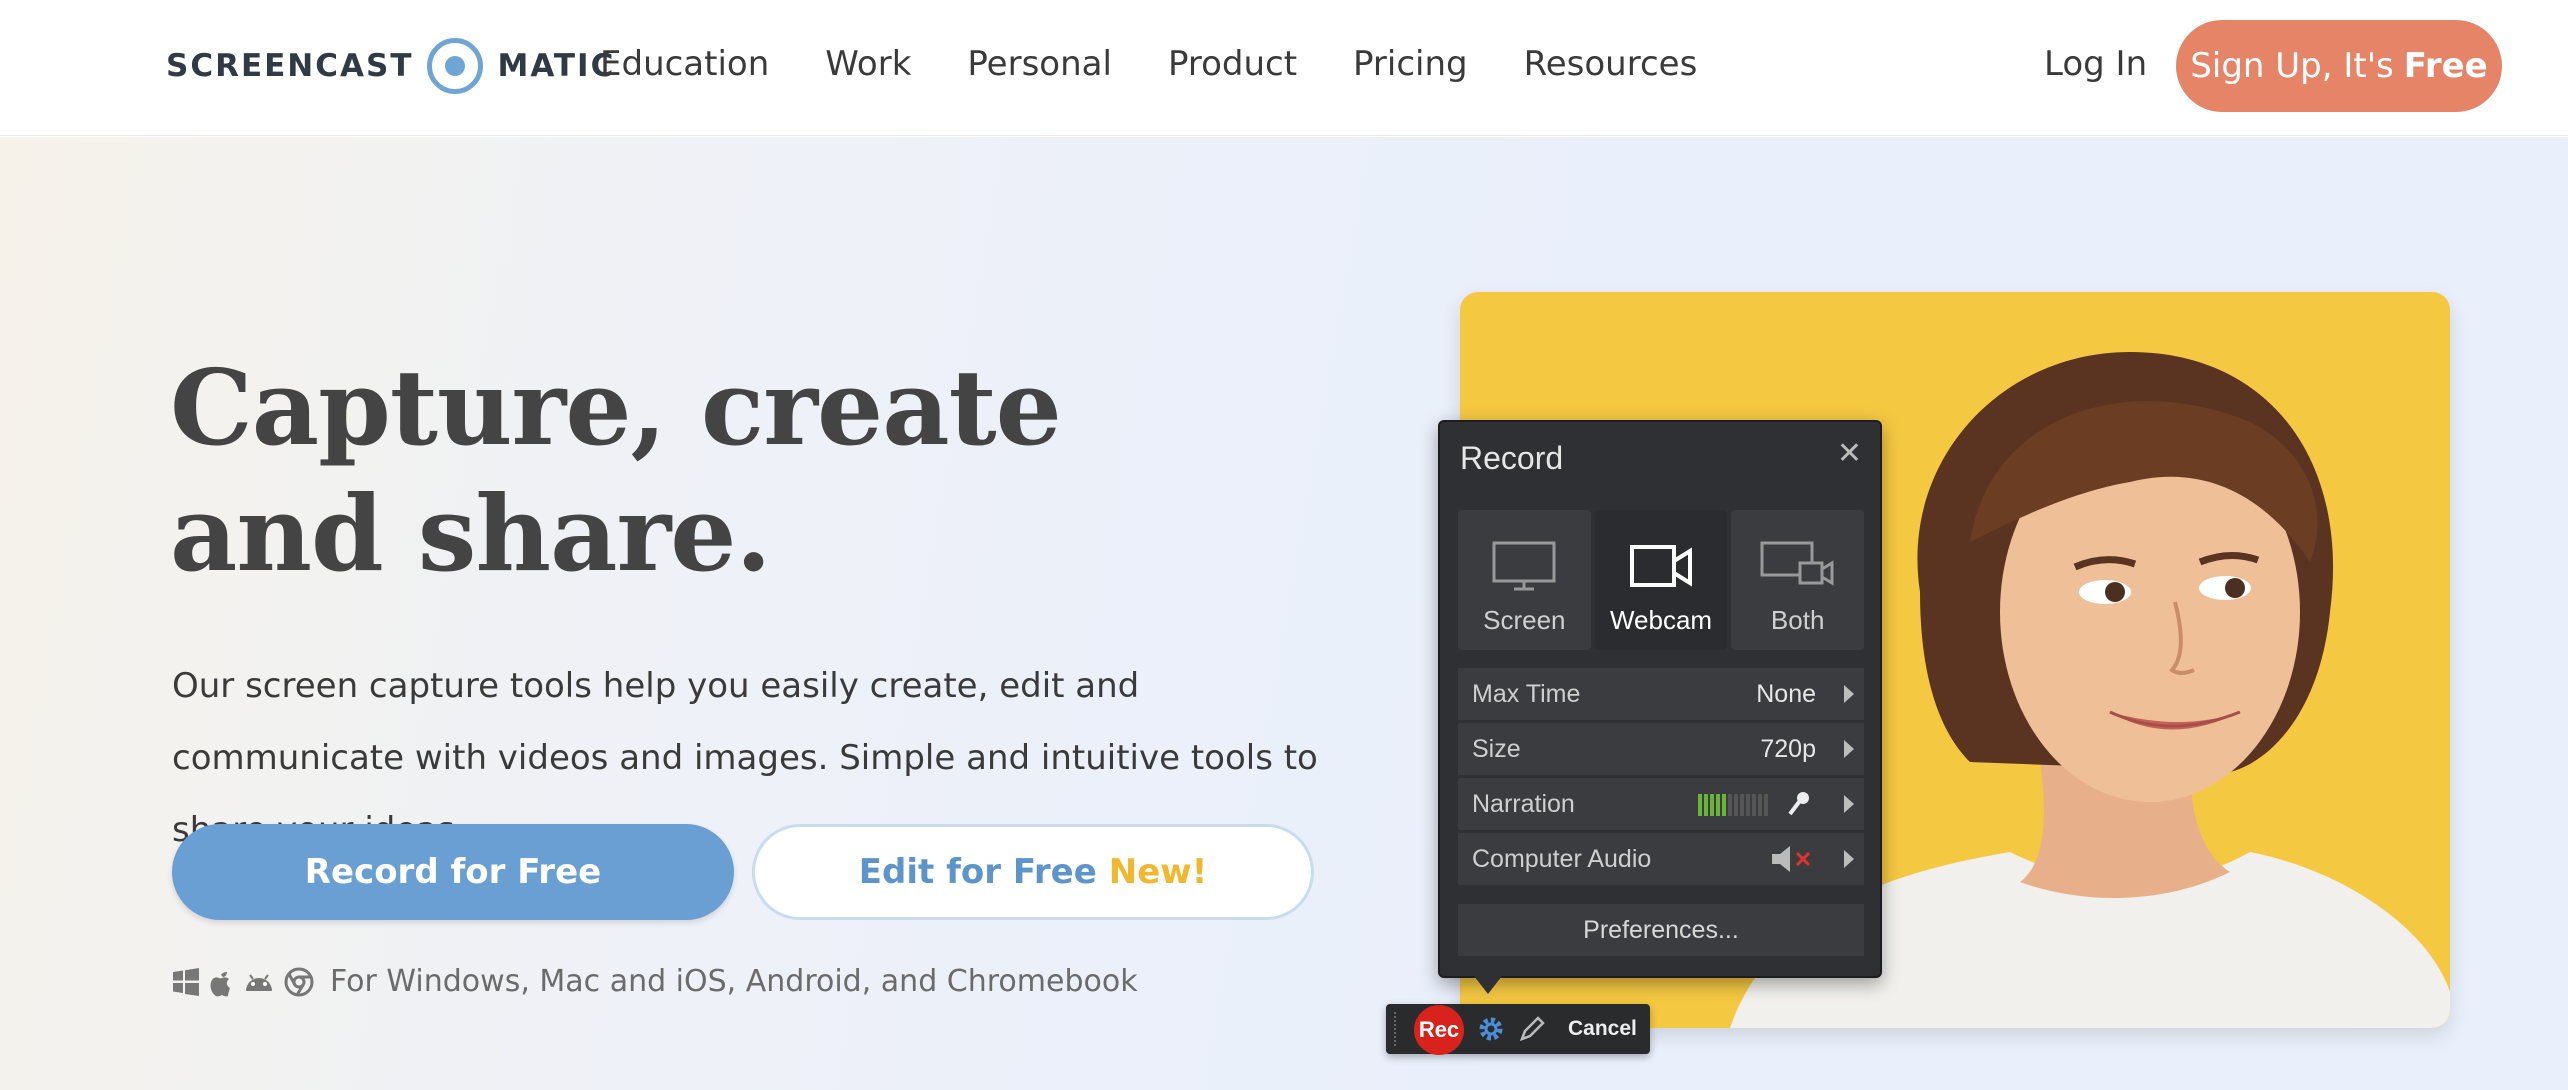 The width and height of the screenshot is (2568, 1090). I want to click on max-time-row: Max Time None, so click(1661, 694).